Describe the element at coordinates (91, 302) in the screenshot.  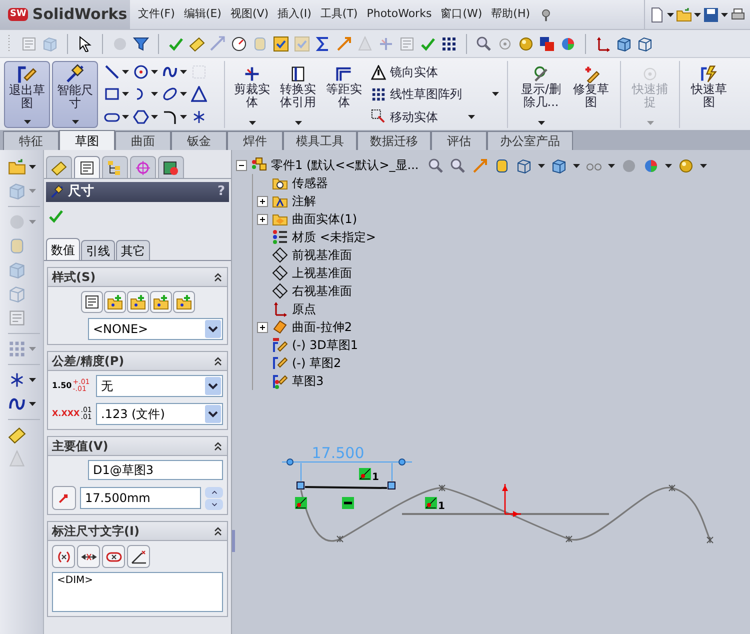
I see `style-button` at that location.